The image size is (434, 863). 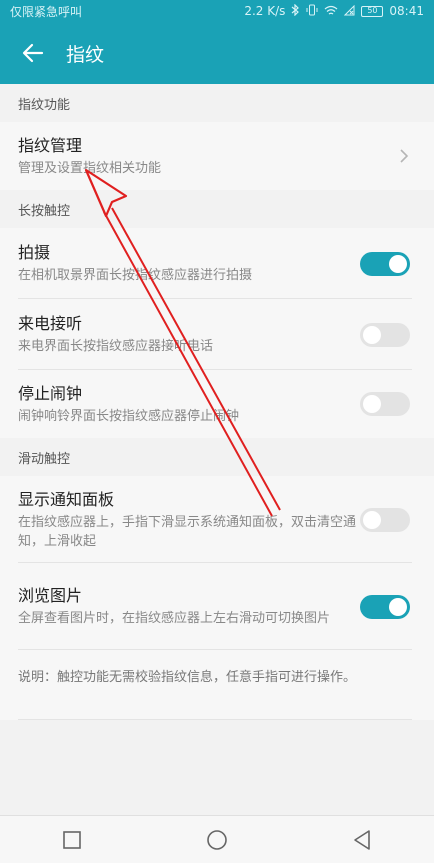 I want to click on bluetooth-icon, so click(x=295, y=10).